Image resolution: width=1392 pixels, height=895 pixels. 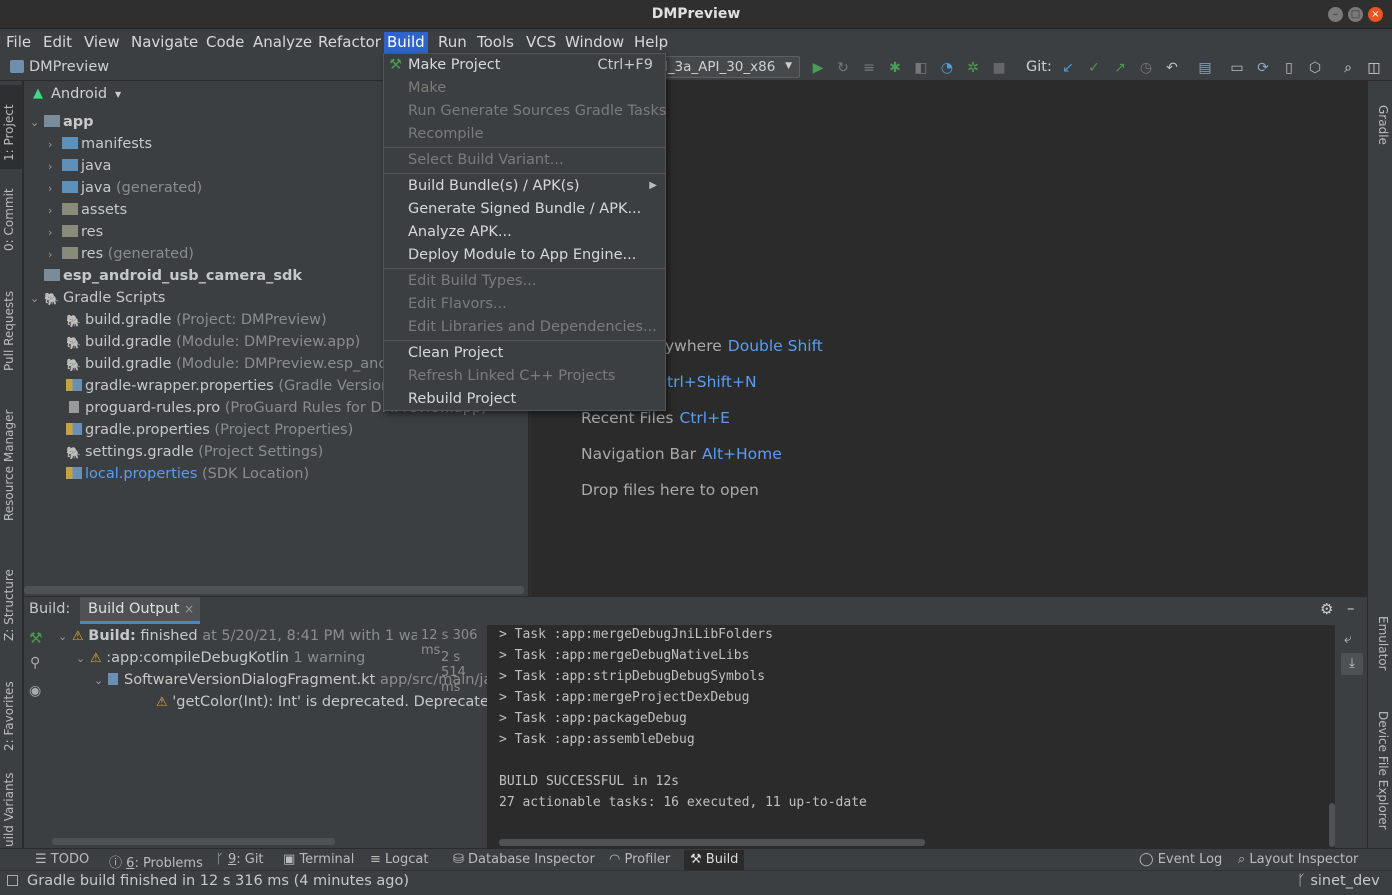 I want to click on soft-wrap-icon: ⤶, so click(x=1348, y=639).